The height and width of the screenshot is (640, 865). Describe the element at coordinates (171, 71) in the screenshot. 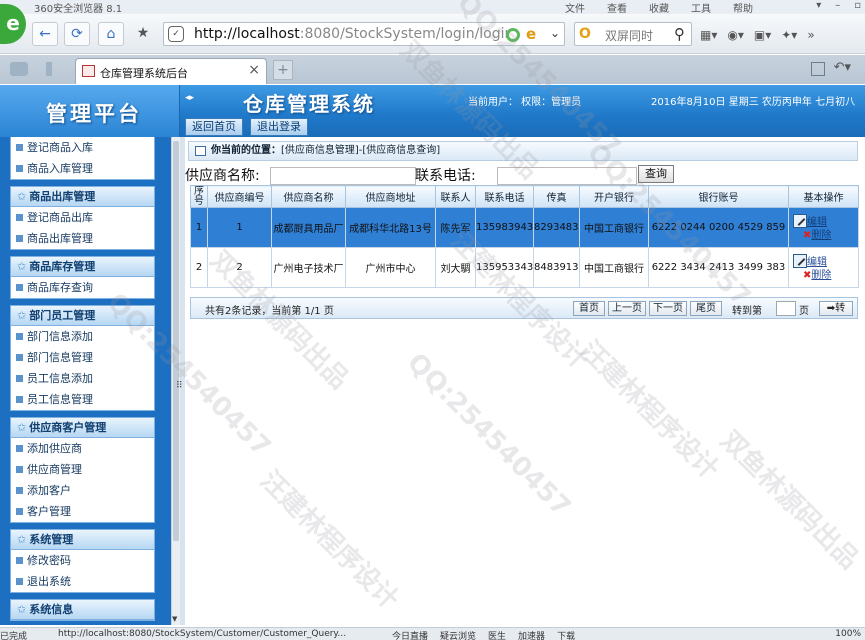

I see `tab-warehouse-admin: 仓库管理系统后台 ×` at that location.